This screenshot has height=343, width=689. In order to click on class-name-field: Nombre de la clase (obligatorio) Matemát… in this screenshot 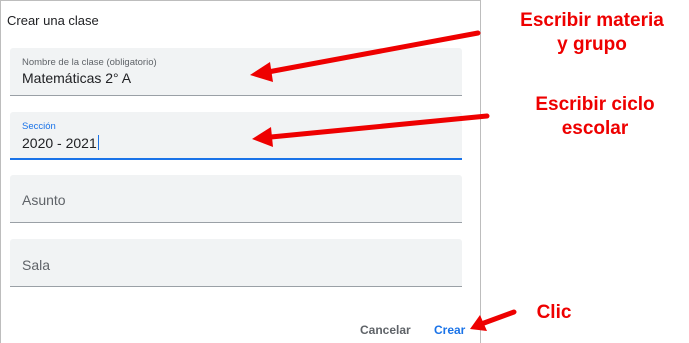, I will do `click(236, 72)`.